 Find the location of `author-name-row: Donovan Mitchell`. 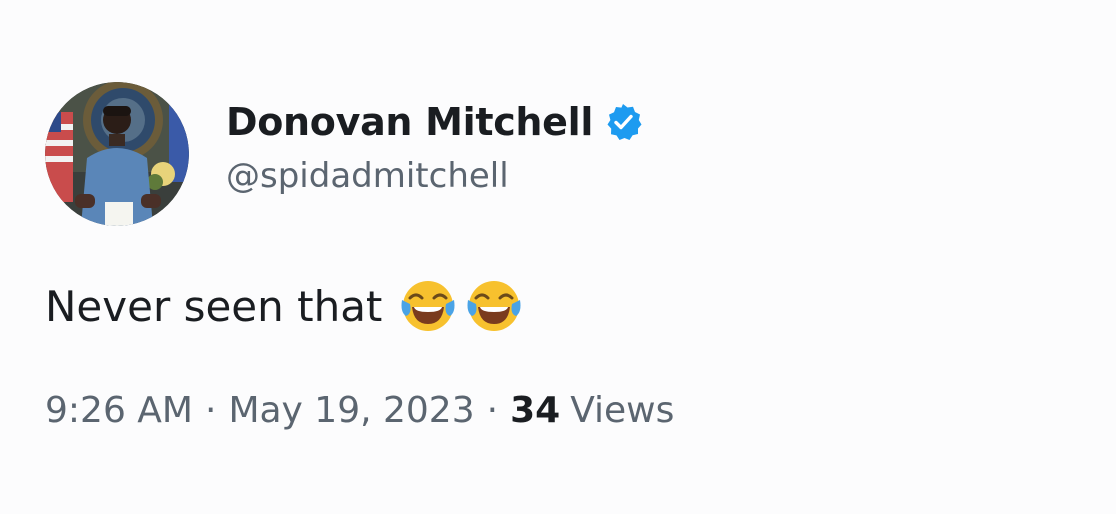

author-name-row: Donovan Mitchell is located at coordinates (434, 122).